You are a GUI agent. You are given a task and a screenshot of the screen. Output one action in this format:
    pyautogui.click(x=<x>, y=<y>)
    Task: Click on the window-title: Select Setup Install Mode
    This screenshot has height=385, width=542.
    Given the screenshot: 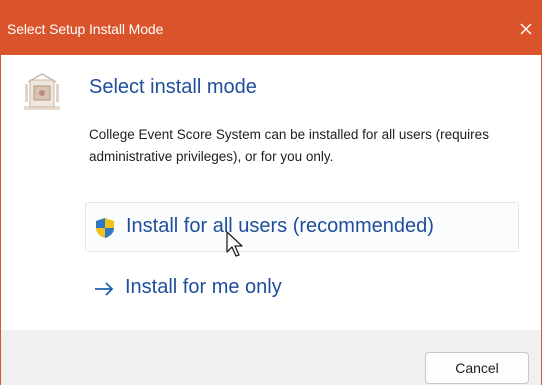 What is the action you would take?
    pyautogui.click(x=85, y=29)
    